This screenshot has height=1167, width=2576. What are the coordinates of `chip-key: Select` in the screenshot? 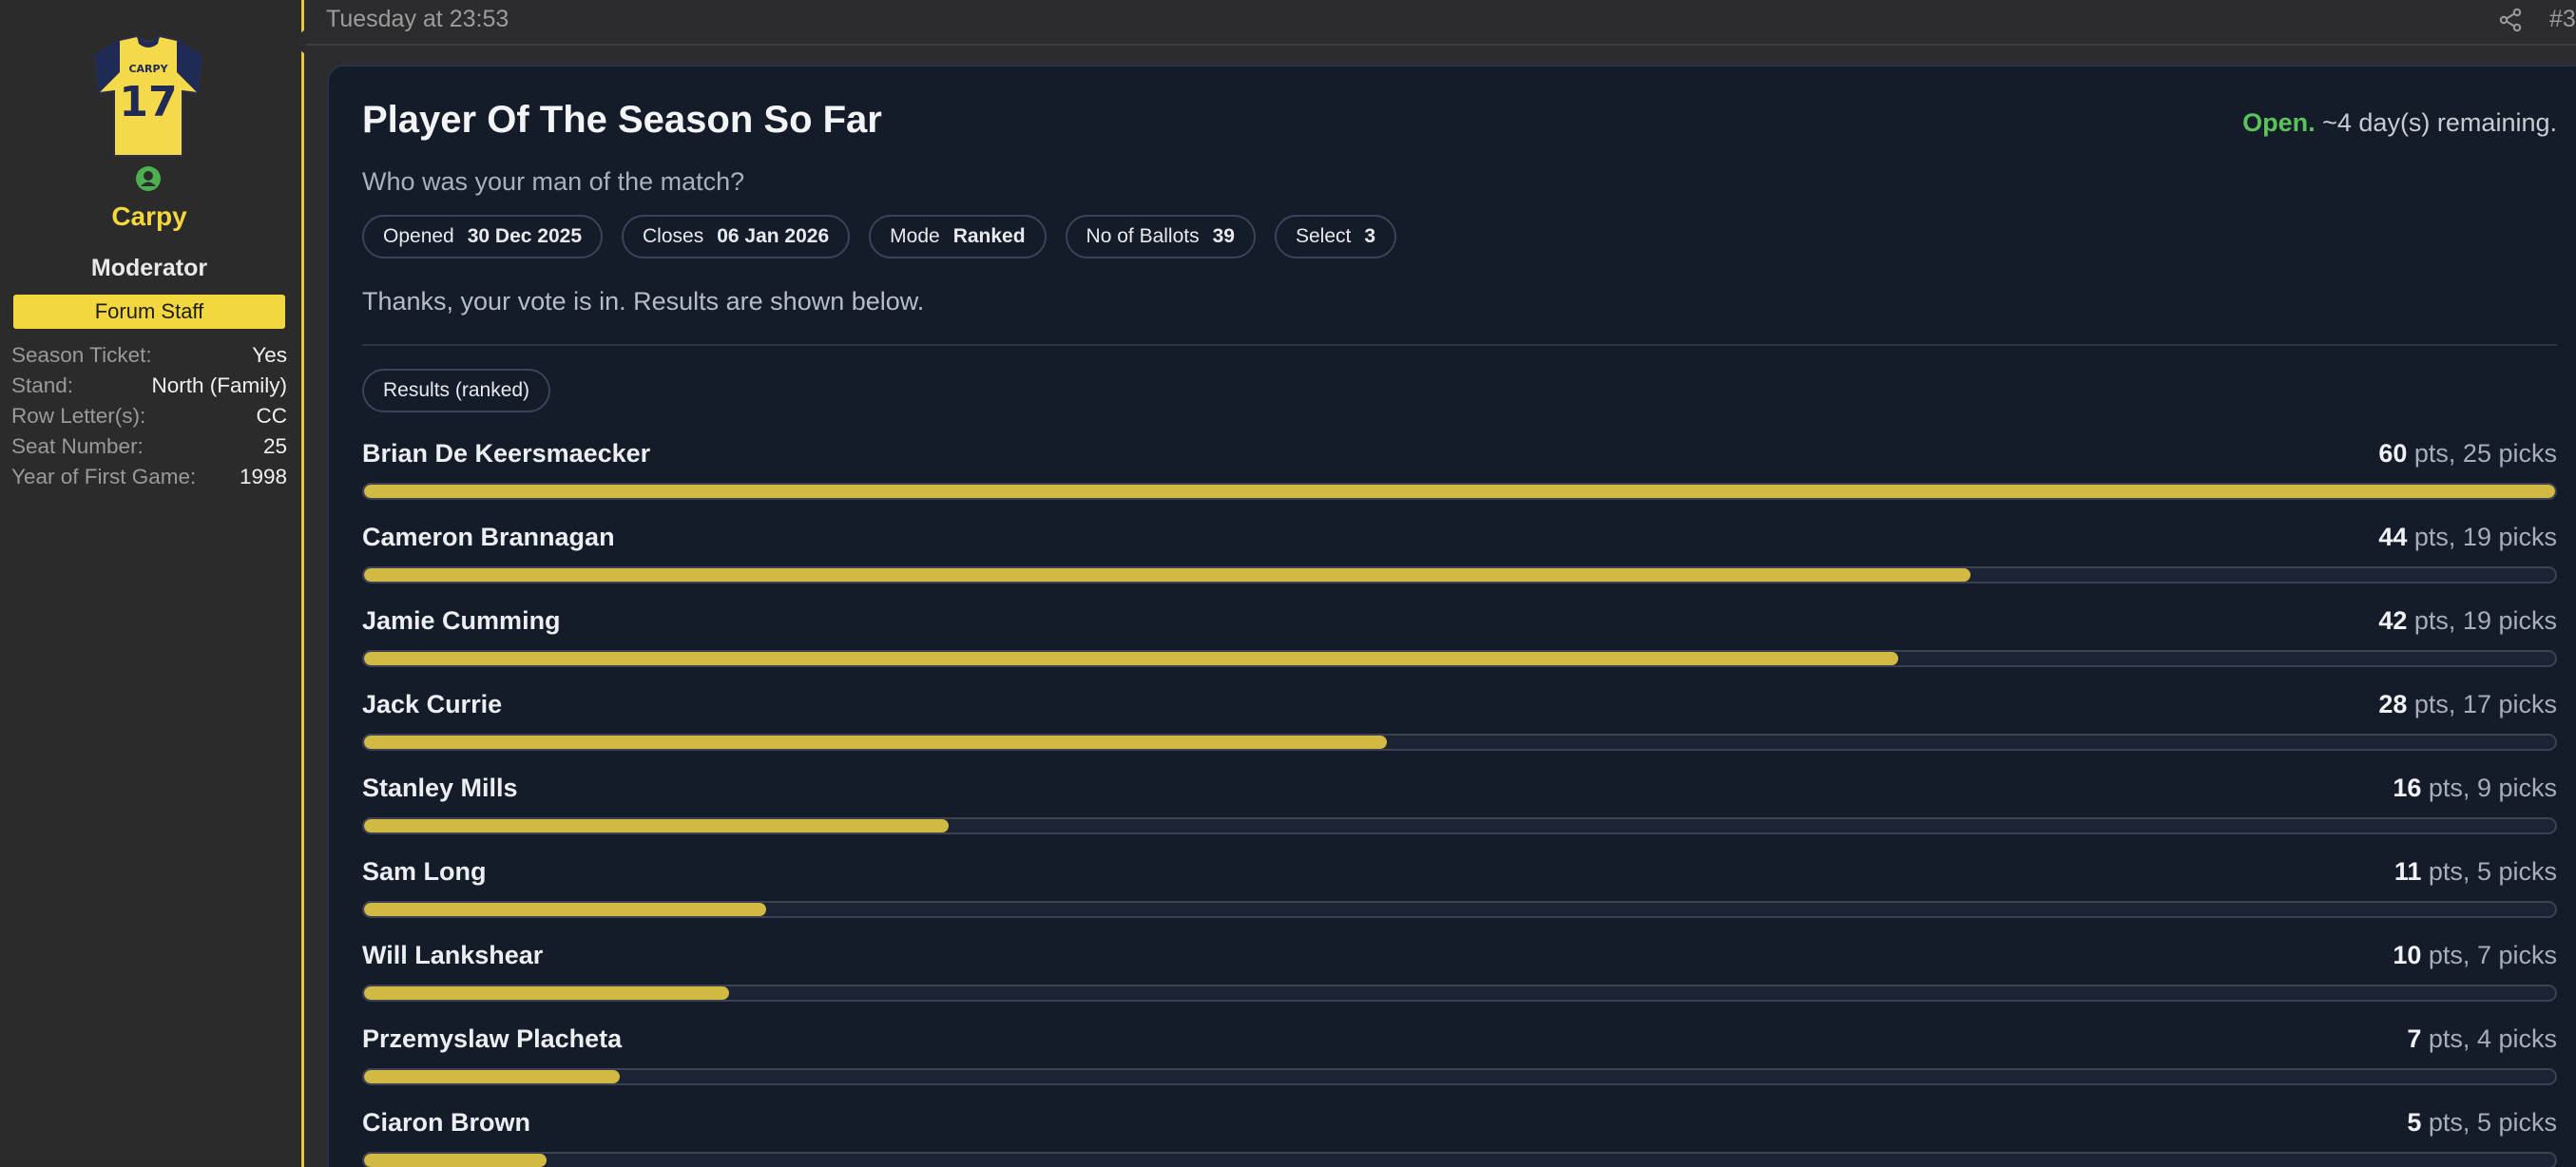 It's located at (1324, 236).